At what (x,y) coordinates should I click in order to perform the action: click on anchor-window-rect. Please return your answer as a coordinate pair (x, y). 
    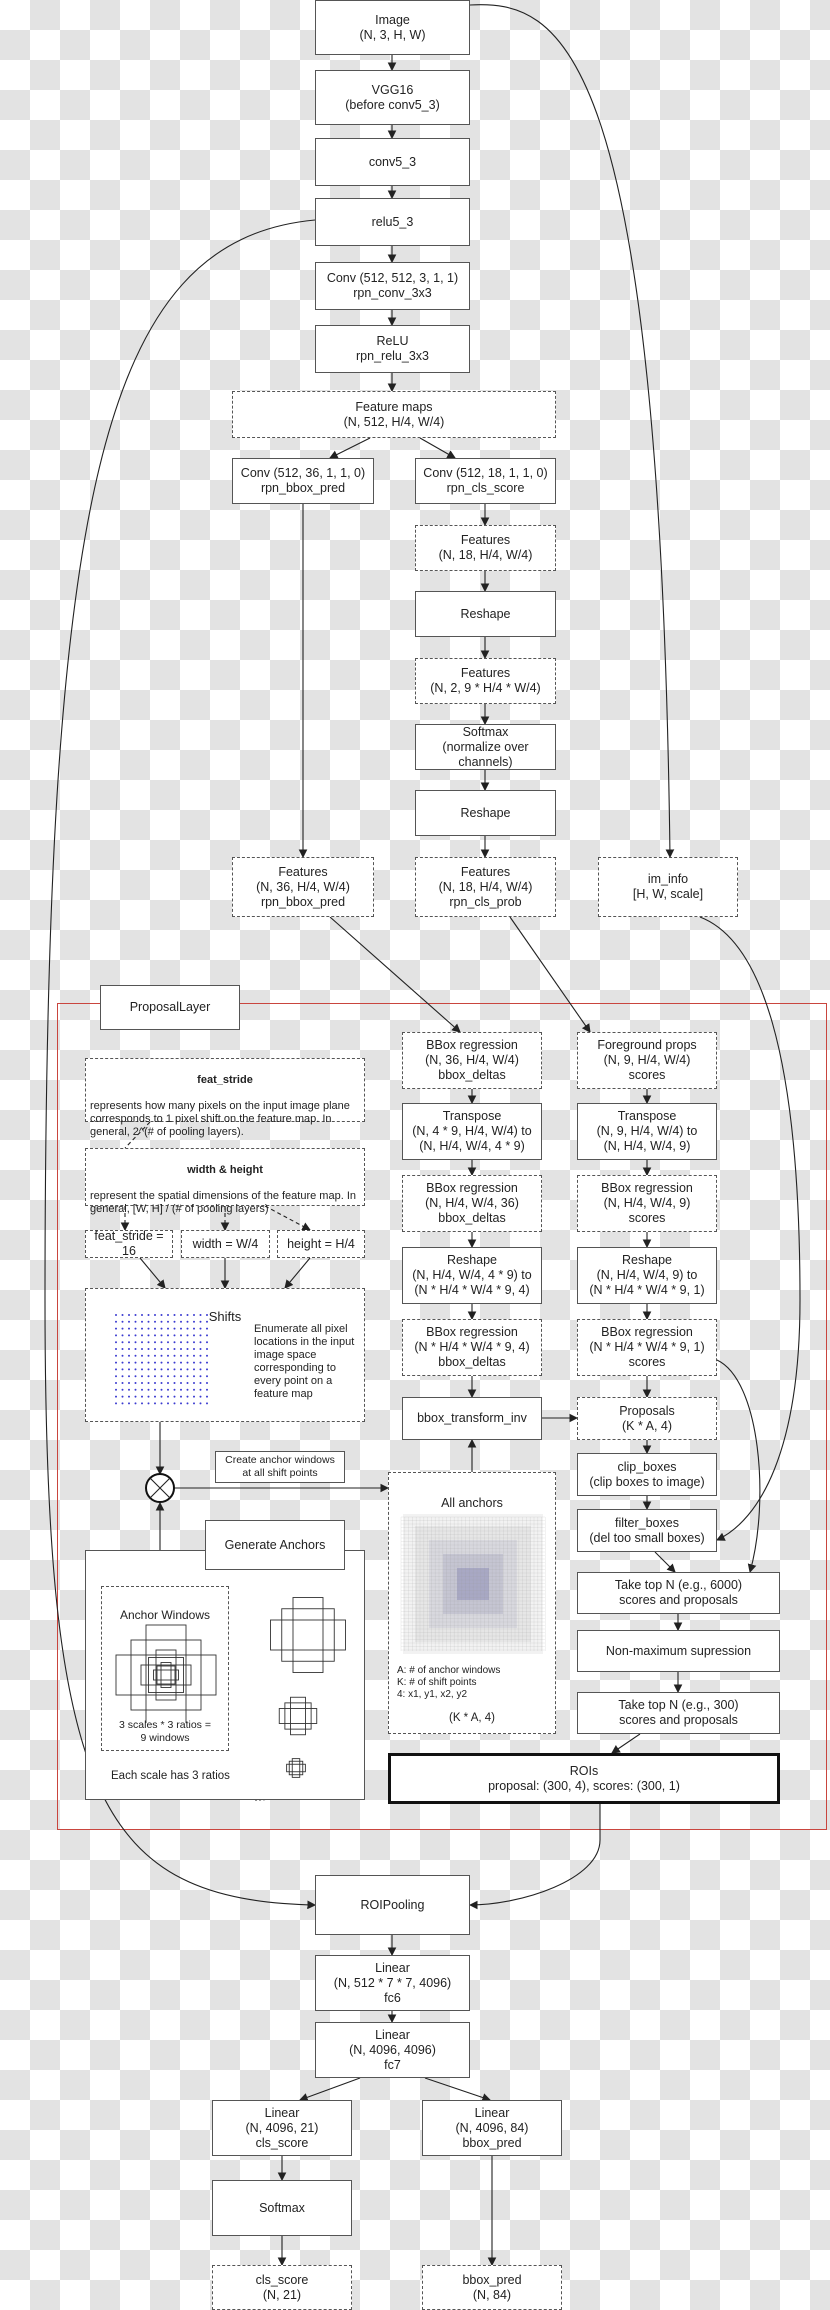
    Looking at the image, I should click on (166, 1675).